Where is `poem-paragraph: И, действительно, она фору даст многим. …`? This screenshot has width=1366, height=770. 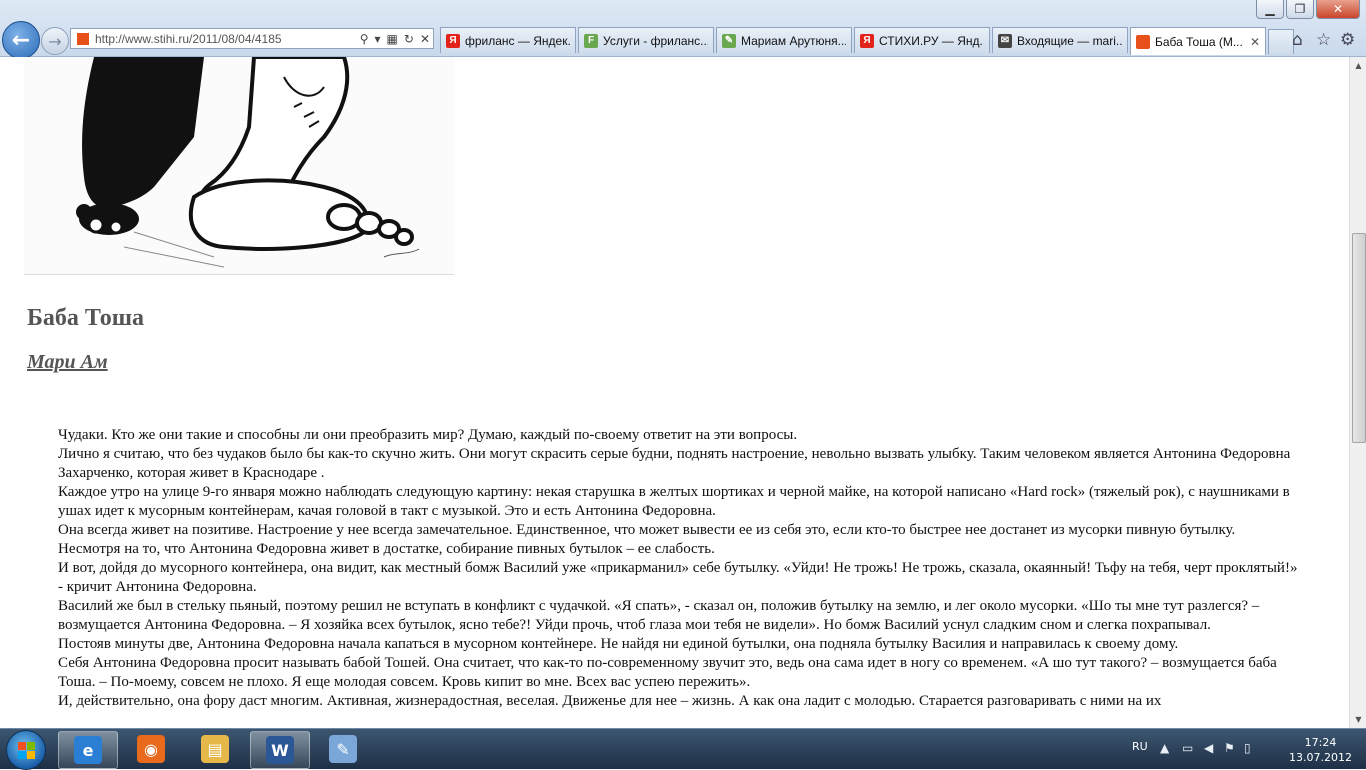 poem-paragraph: И, действительно, она фору даст многим. … is located at coordinates (610, 701).